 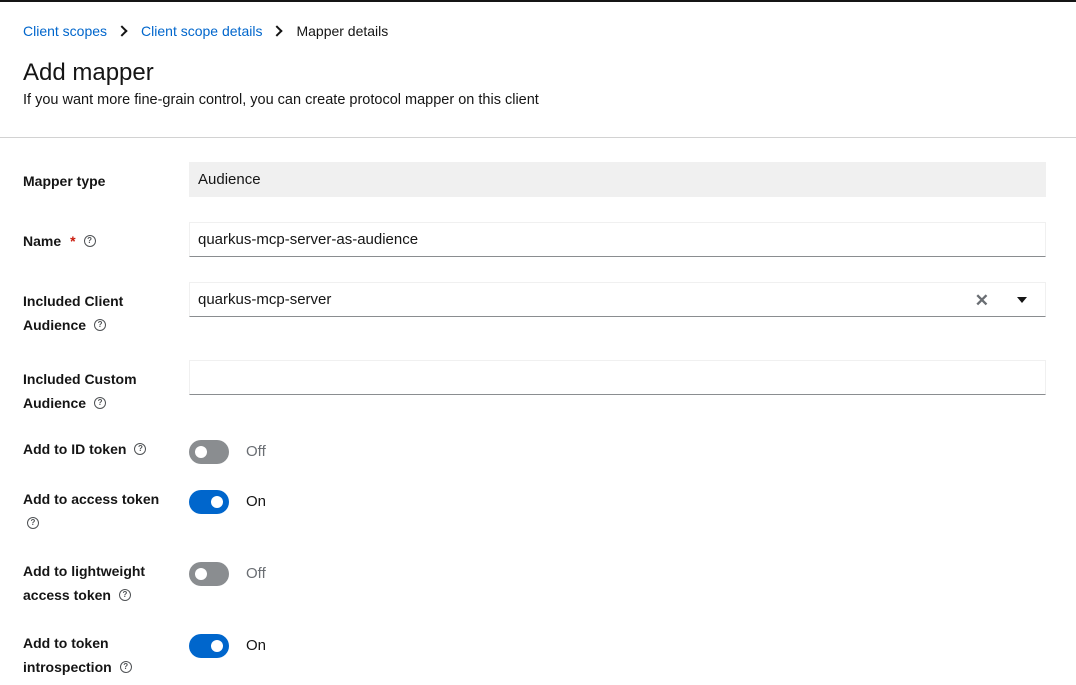 What do you see at coordinates (982, 300) in the screenshot?
I see `times-icon: ✕` at bounding box center [982, 300].